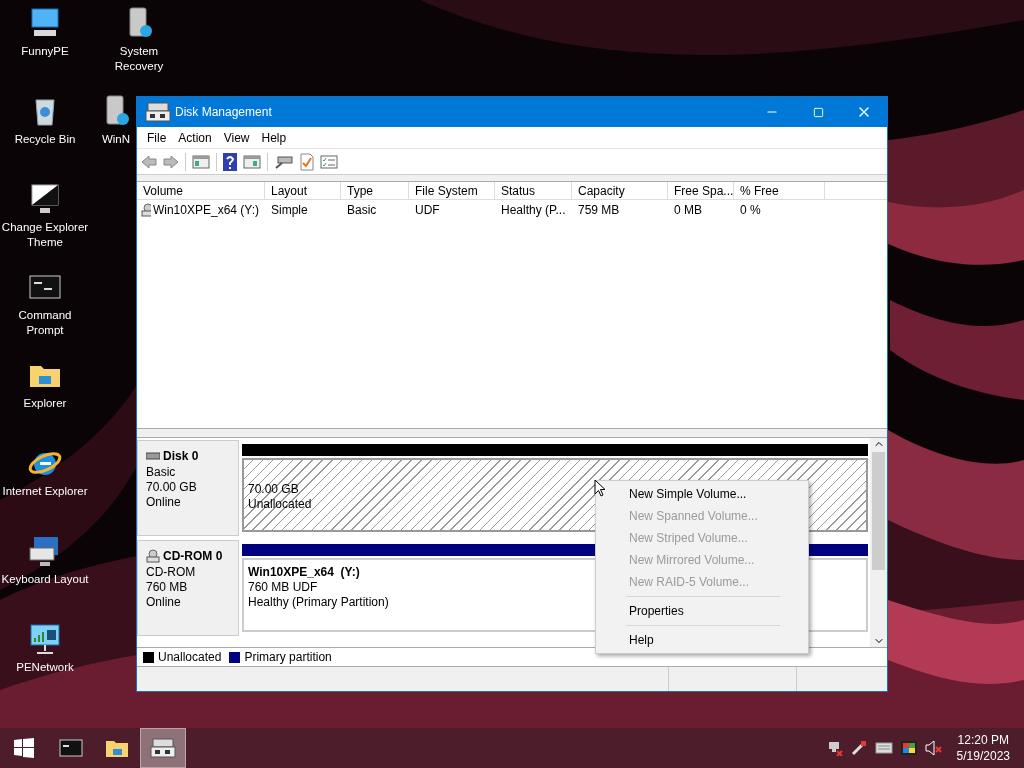 The image size is (1024, 768). Describe the element at coordinates (620, 190) in the screenshot. I see `column-header: Capacity` at that location.